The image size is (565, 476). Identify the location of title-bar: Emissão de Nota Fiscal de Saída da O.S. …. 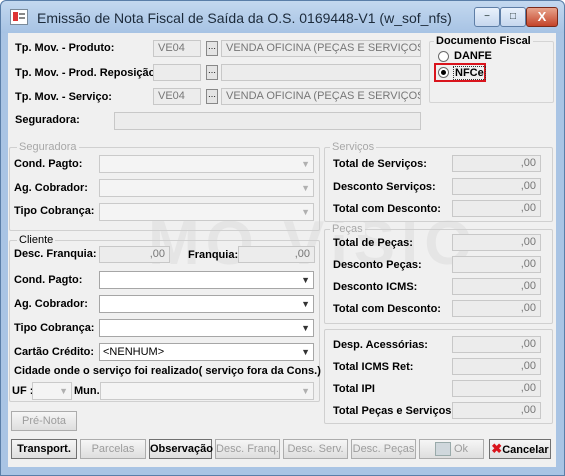
(282, 17).